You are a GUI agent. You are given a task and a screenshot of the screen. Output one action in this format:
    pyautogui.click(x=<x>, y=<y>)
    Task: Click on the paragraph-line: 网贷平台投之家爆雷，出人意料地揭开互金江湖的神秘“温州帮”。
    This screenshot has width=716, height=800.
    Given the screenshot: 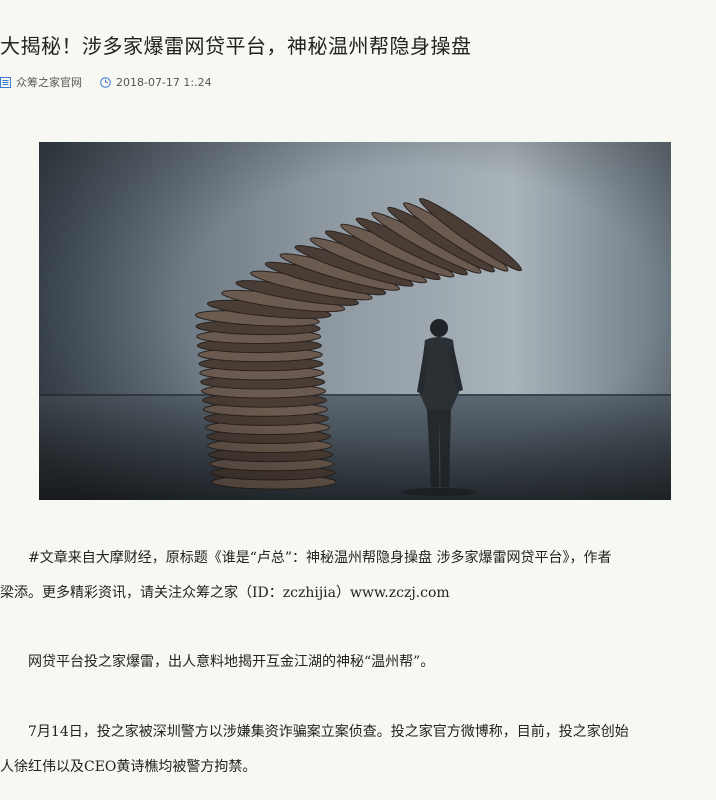 What is the action you would take?
    pyautogui.click(x=217, y=662)
    